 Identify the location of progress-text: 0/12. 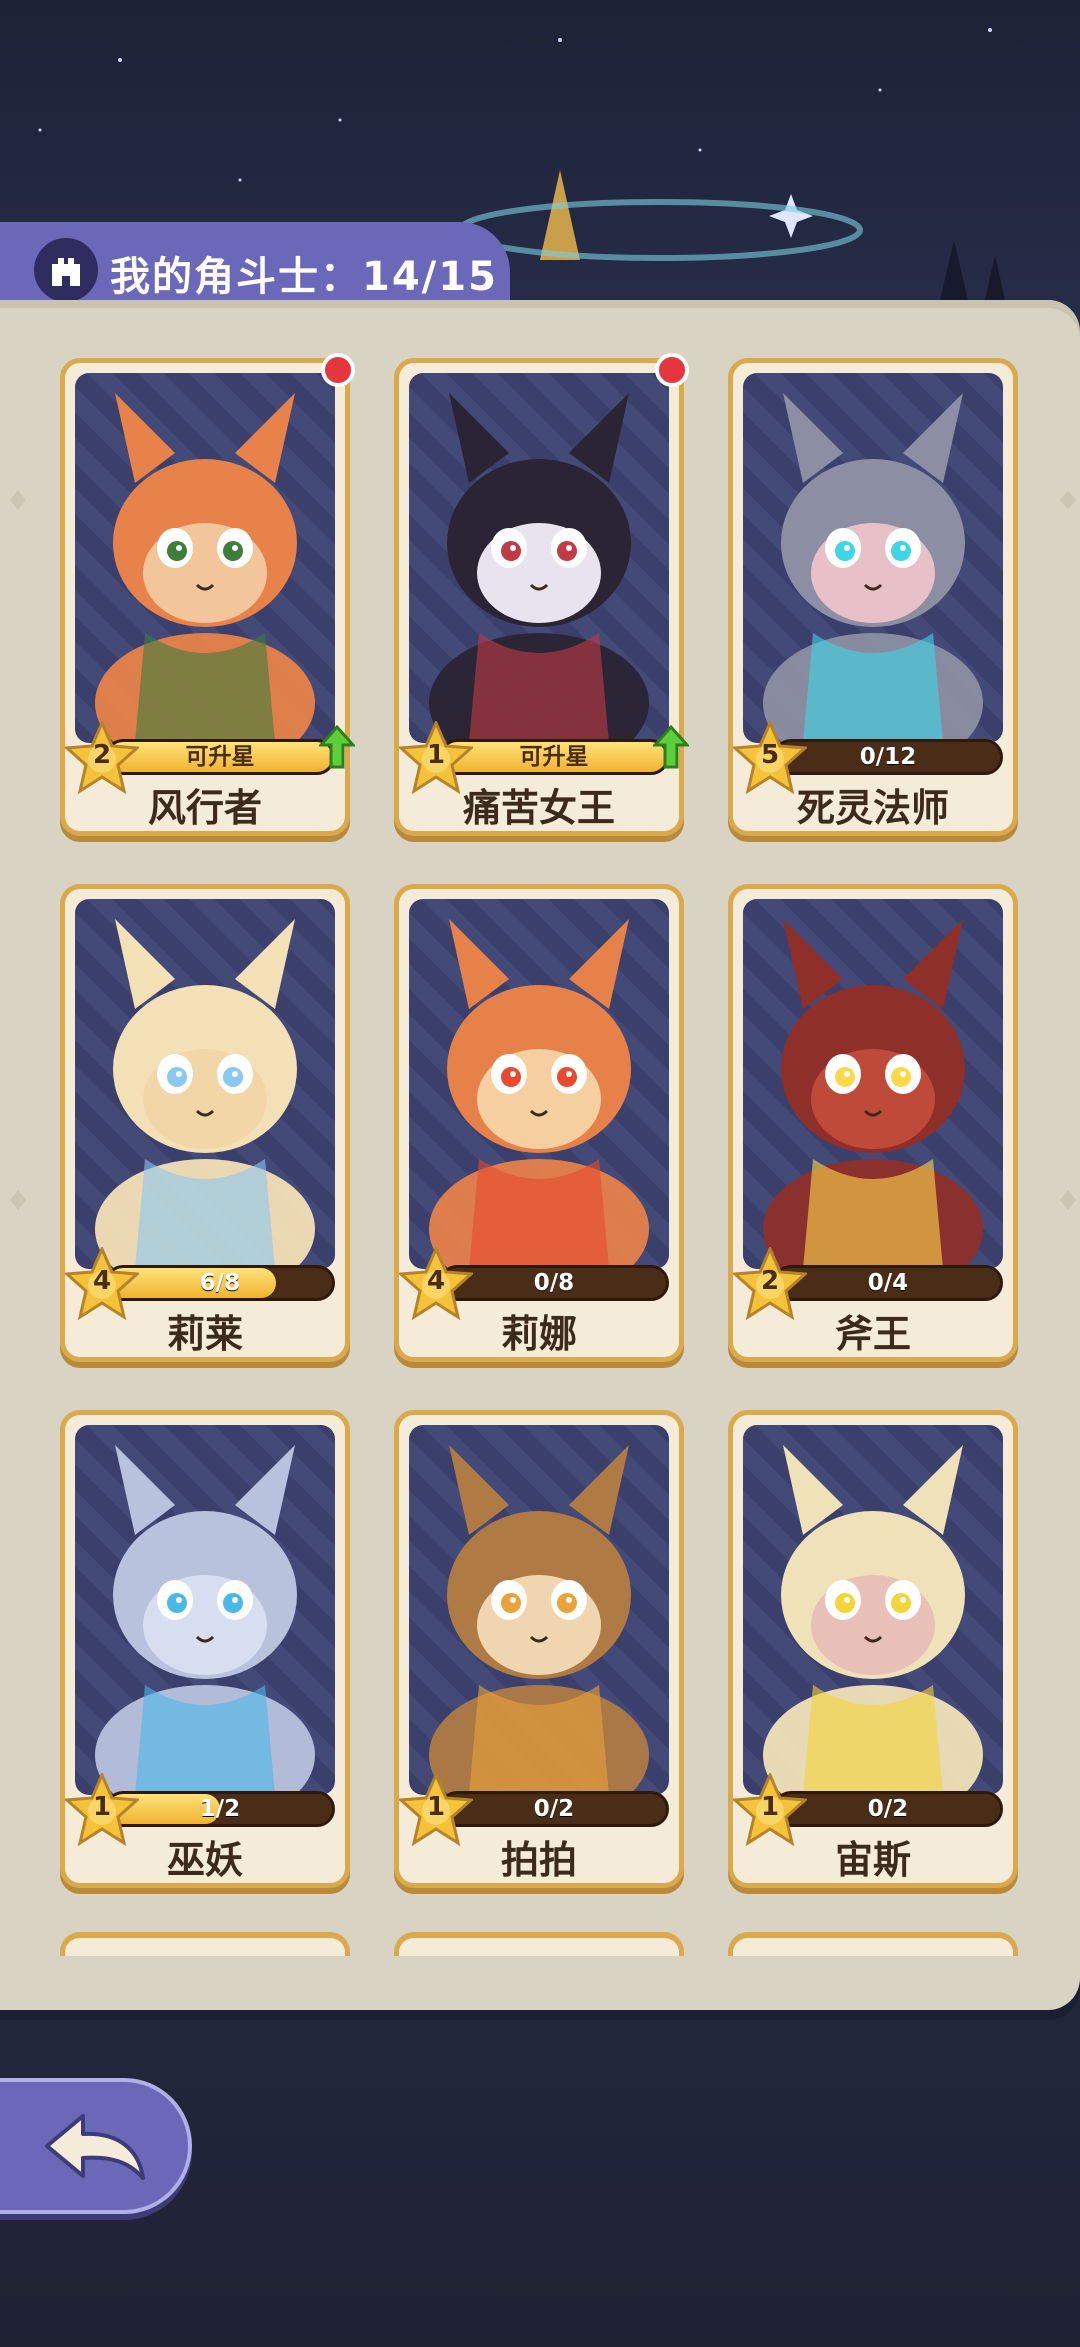
(888, 757).